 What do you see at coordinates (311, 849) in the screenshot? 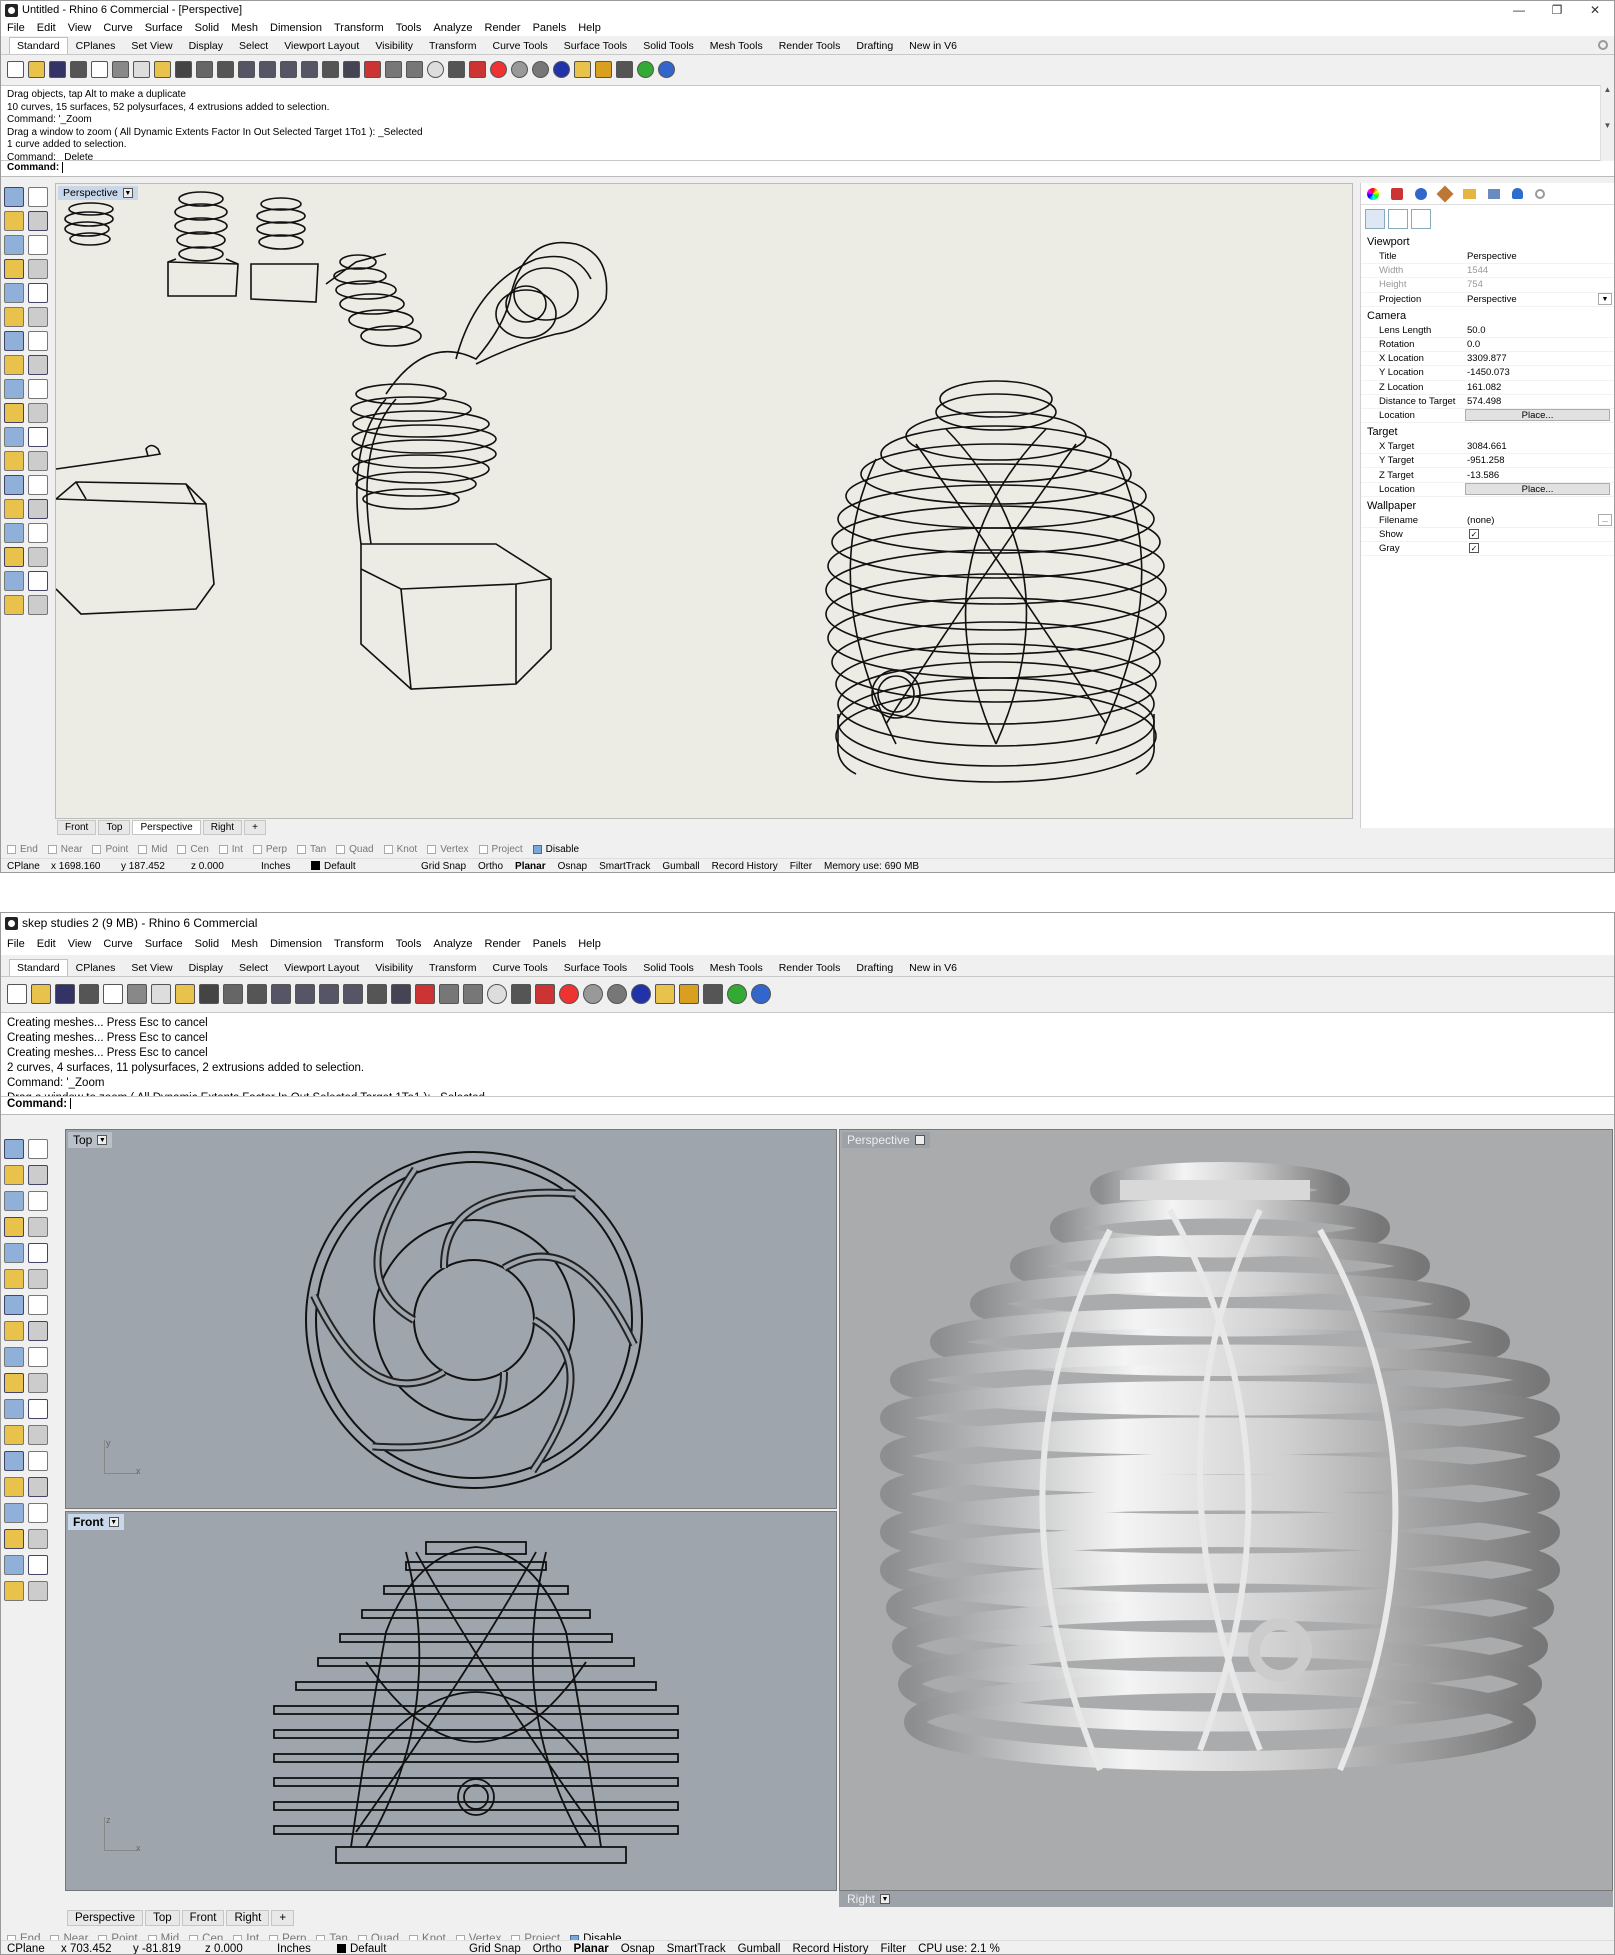
I see `osnap-tan: Tan` at bounding box center [311, 849].